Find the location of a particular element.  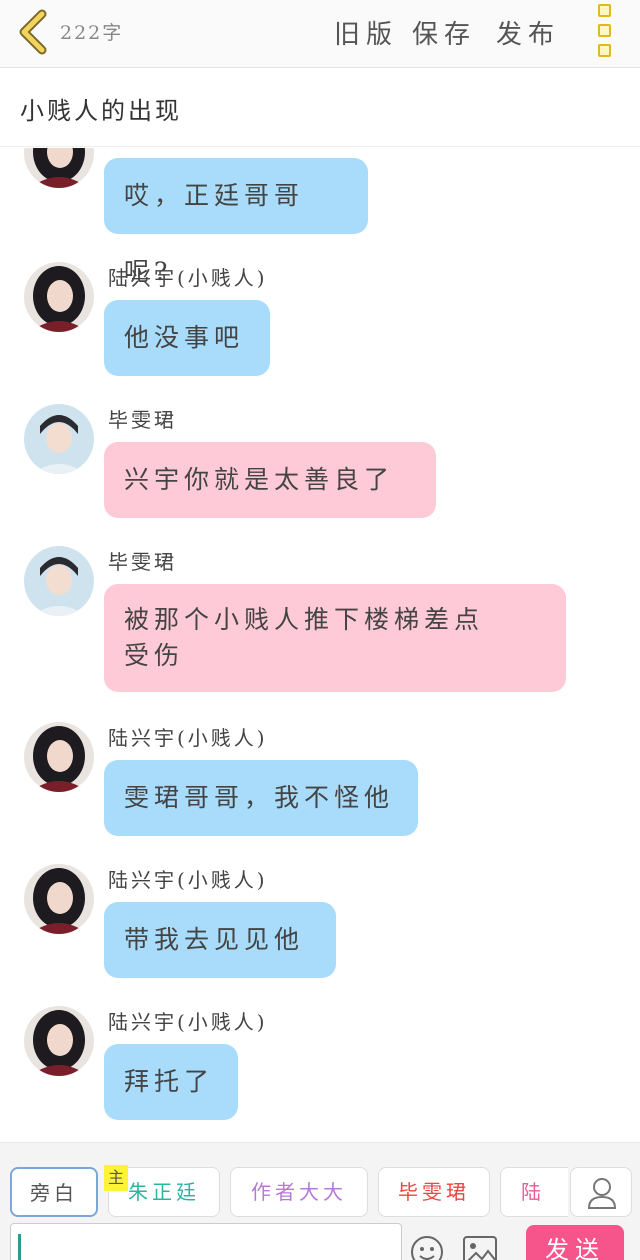

role-tab-lu-xingyu: 陆兴 is located at coordinates (534, 1192).